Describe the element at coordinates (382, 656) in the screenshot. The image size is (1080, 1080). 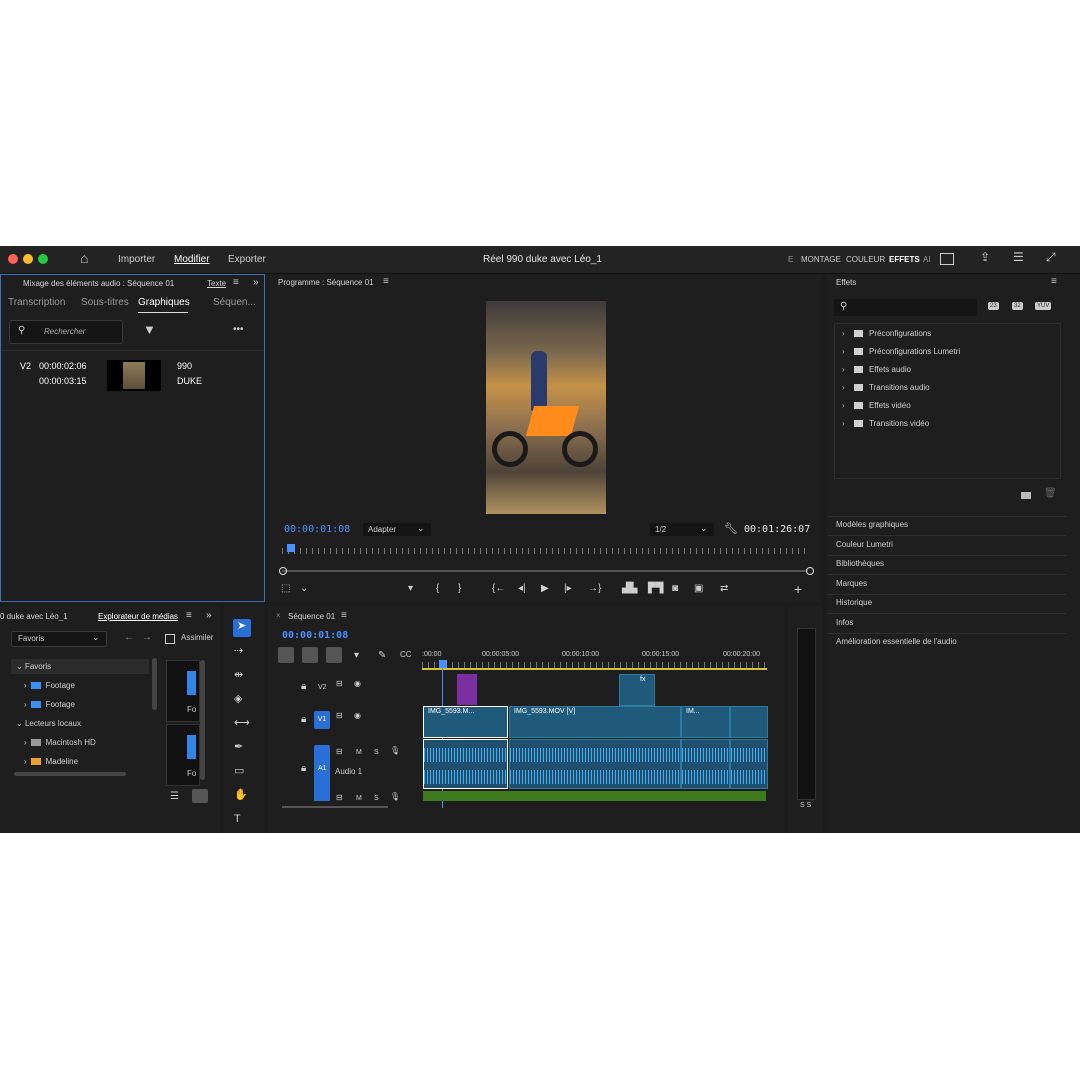
I see `wrench-icon: ✎` at that location.